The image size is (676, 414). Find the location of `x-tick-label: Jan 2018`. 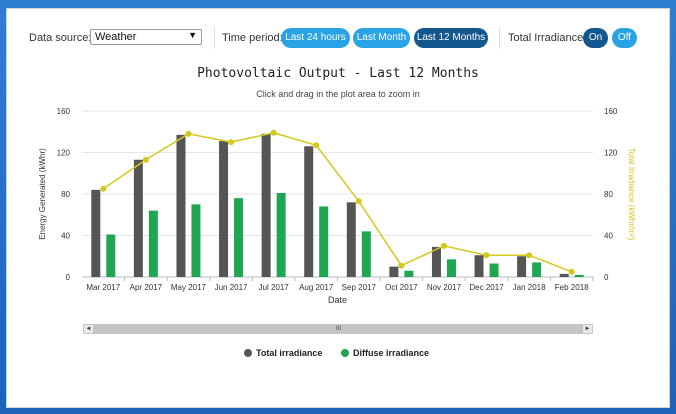

x-tick-label: Jan 2018 is located at coordinates (529, 287).